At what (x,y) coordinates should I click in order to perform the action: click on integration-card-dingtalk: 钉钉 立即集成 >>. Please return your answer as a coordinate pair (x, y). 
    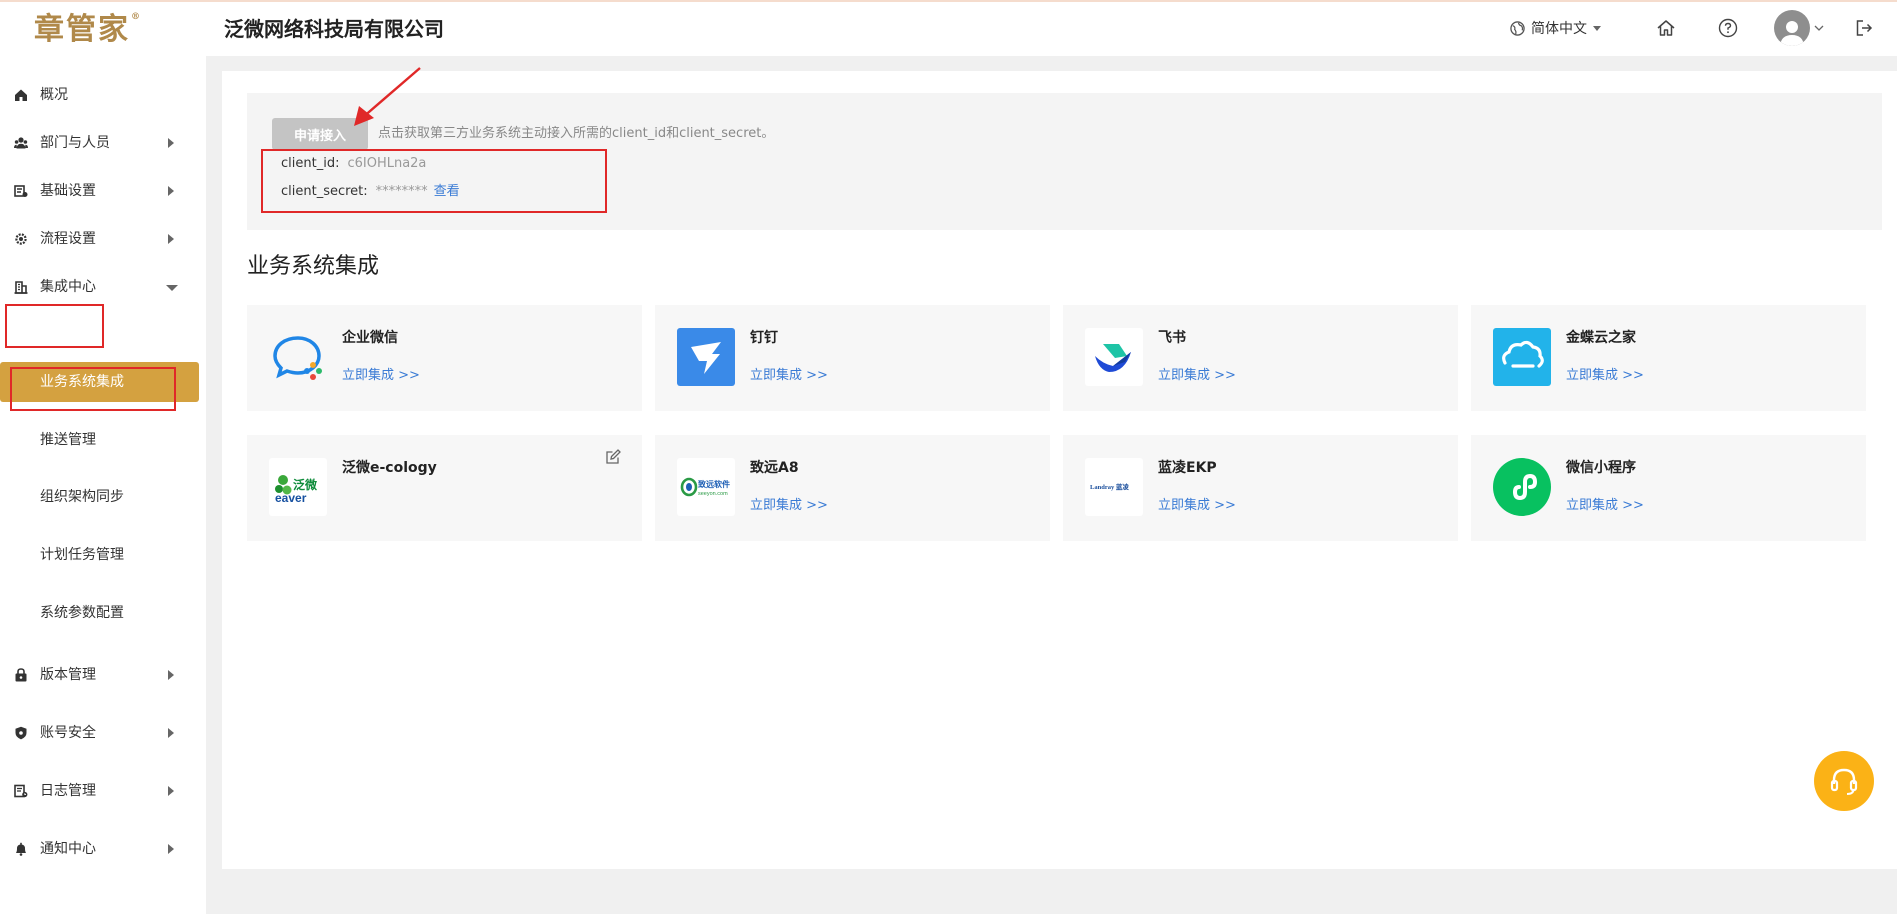
    Looking at the image, I should click on (852, 358).